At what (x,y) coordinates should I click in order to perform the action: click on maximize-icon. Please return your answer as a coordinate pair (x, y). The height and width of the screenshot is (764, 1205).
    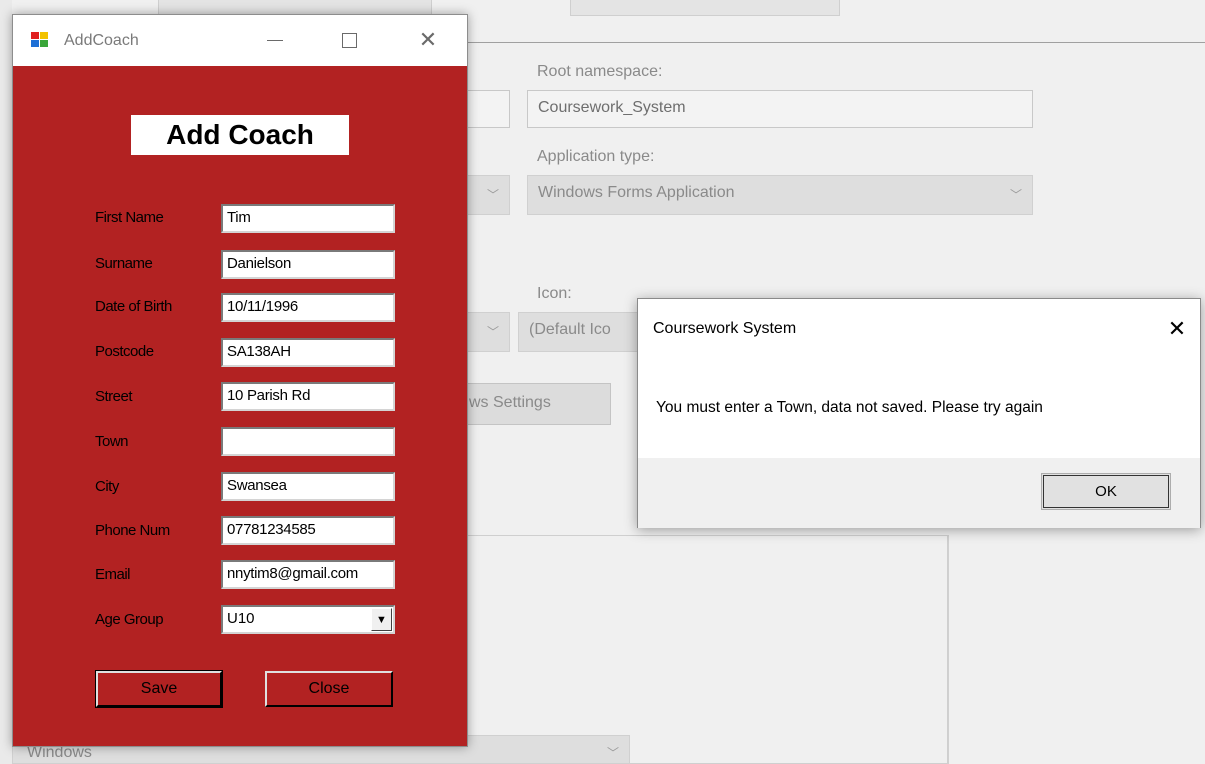
    Looking at the image, I should click on (349, 40).